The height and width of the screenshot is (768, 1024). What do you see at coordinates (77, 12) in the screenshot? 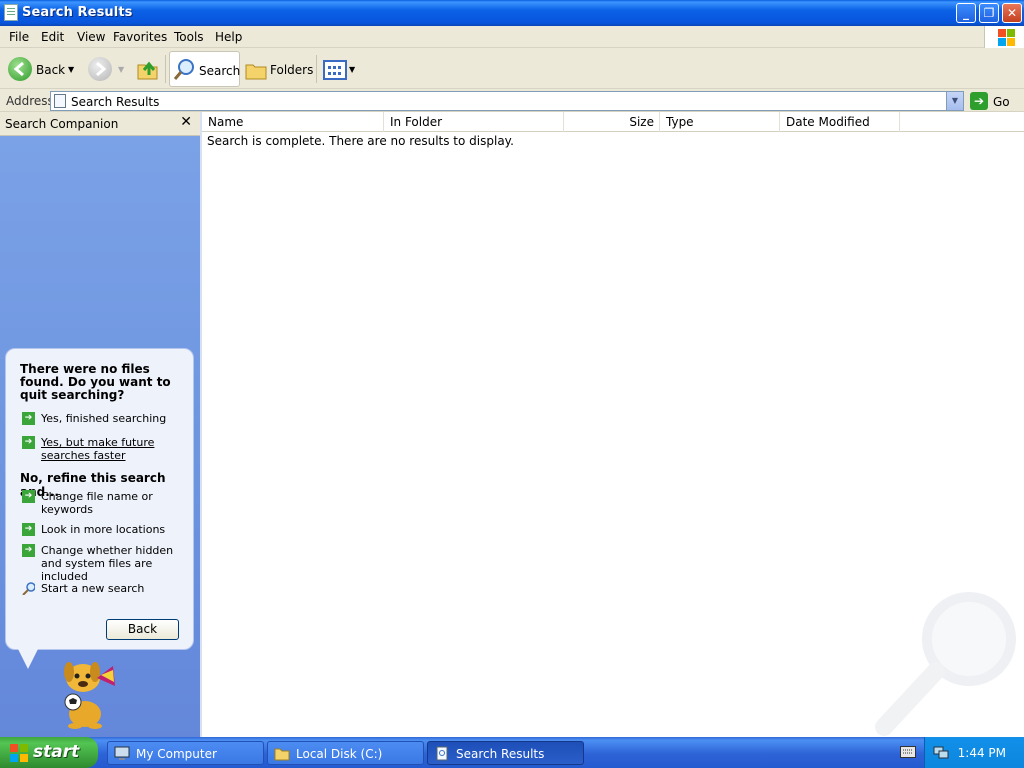
I see `window-title: Search Results` at bounding box center [77, 12].